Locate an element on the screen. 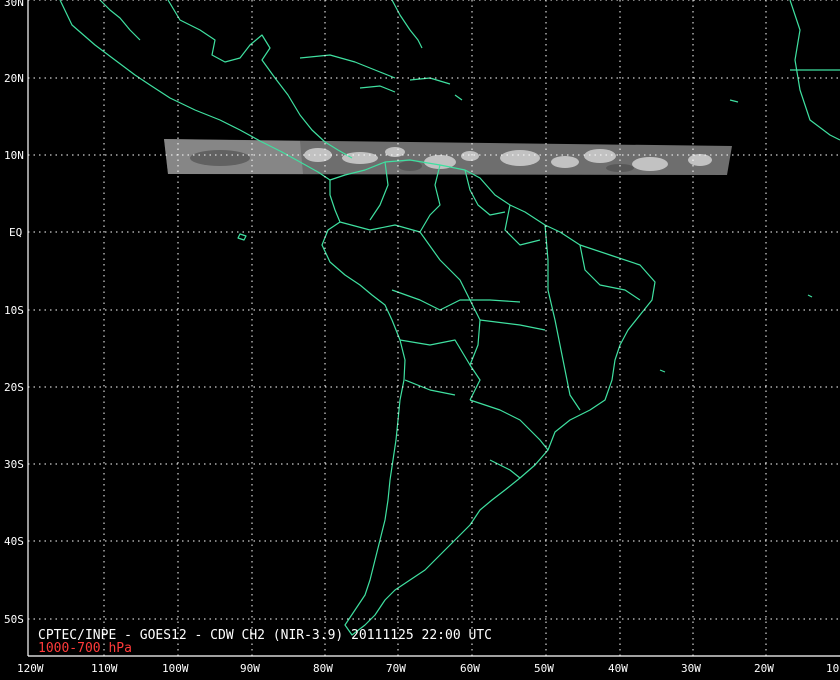  lon-label-120w: 120W is located at coordinates (30, 668).